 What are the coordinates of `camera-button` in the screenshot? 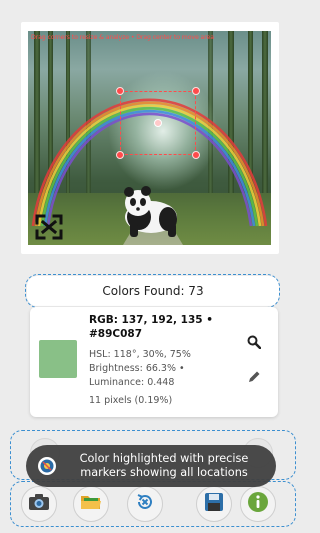 It's located at (39, 504).